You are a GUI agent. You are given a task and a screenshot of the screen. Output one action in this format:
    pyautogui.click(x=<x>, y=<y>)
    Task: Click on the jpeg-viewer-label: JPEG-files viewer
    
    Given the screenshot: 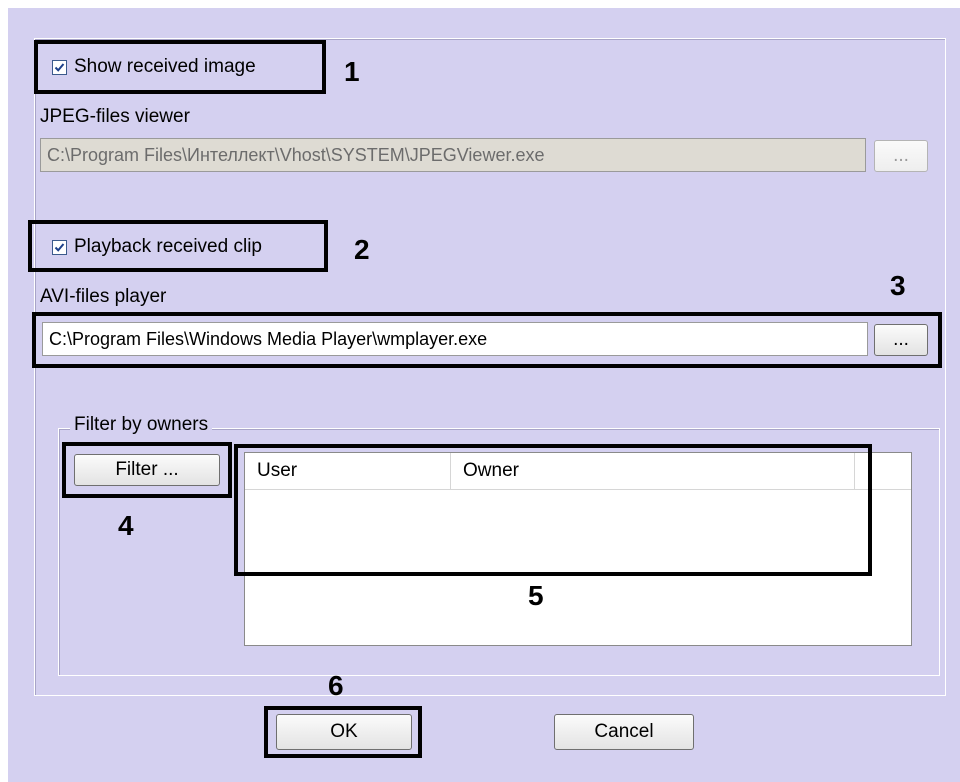 What is the action you would take?
    pyautogui.click(x=115, y=116)
    